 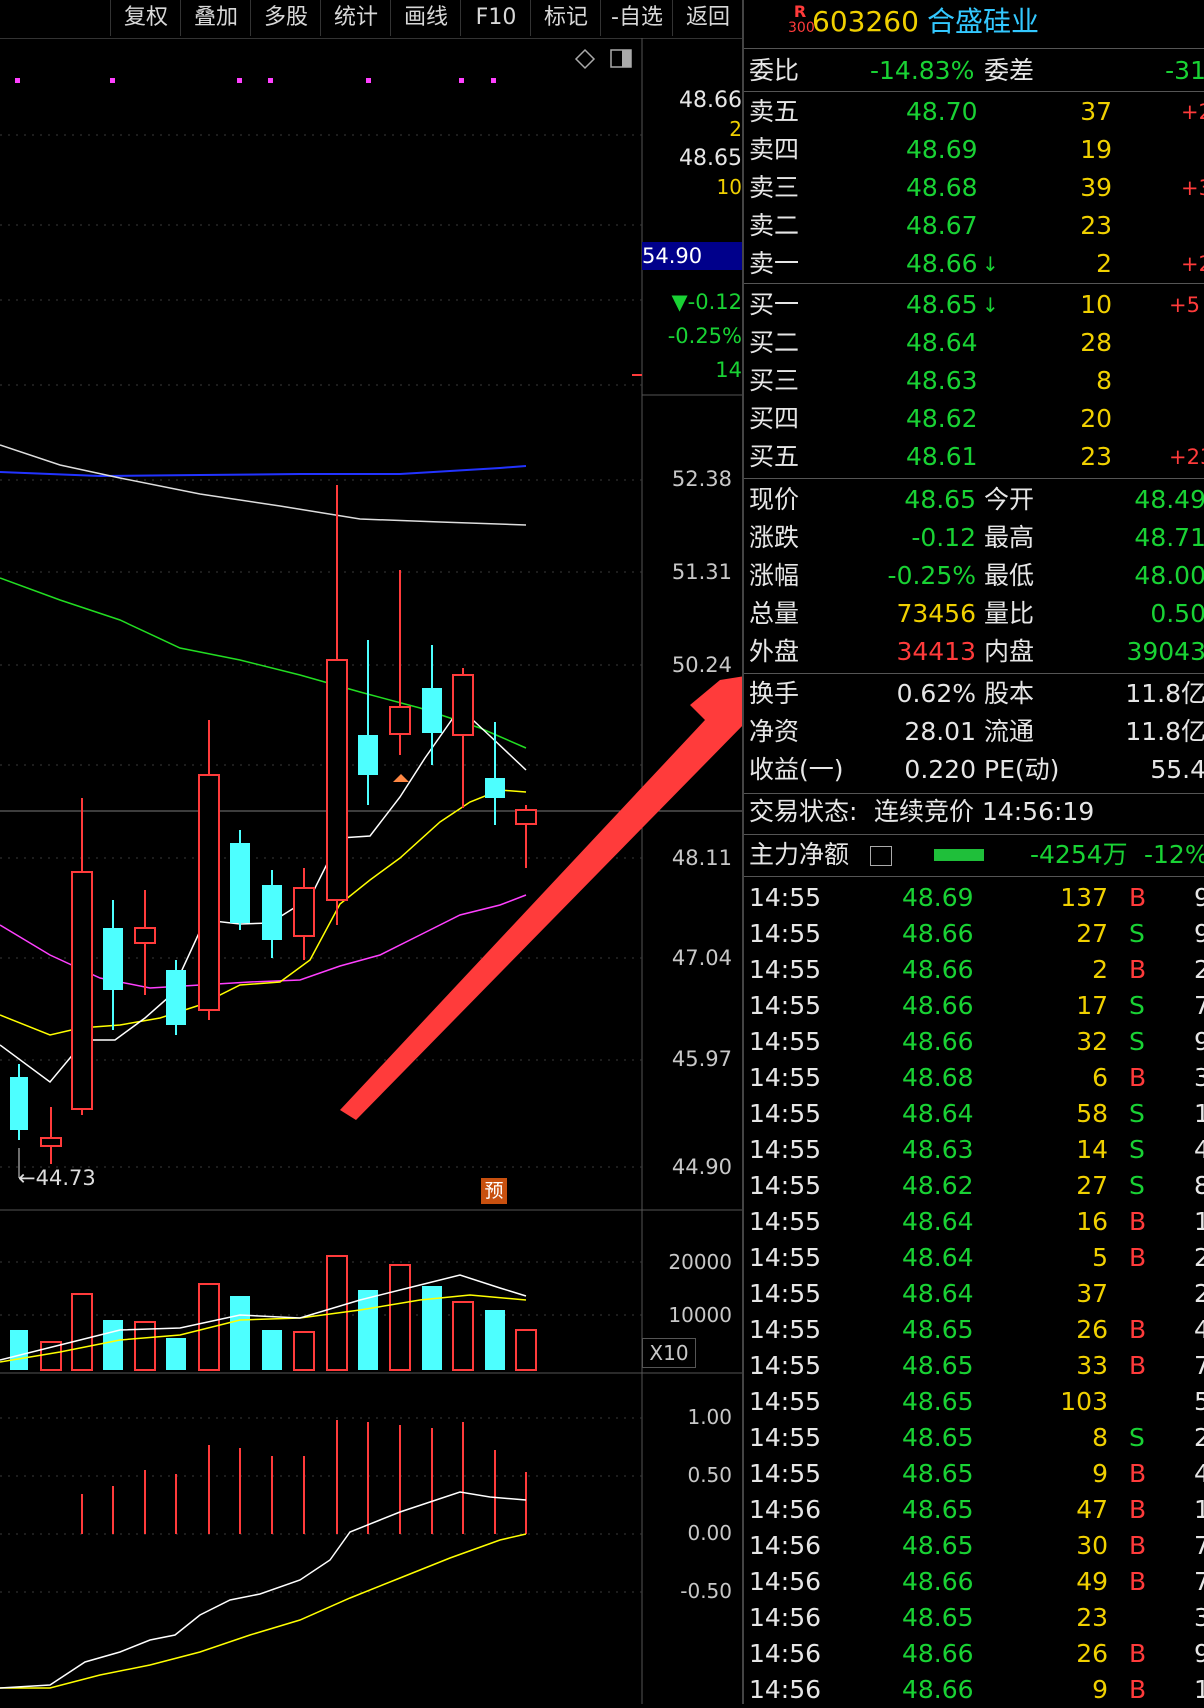 I want to click on tick-row: 14:55 48.66 32 S 9, so click(x=974, y=1042).